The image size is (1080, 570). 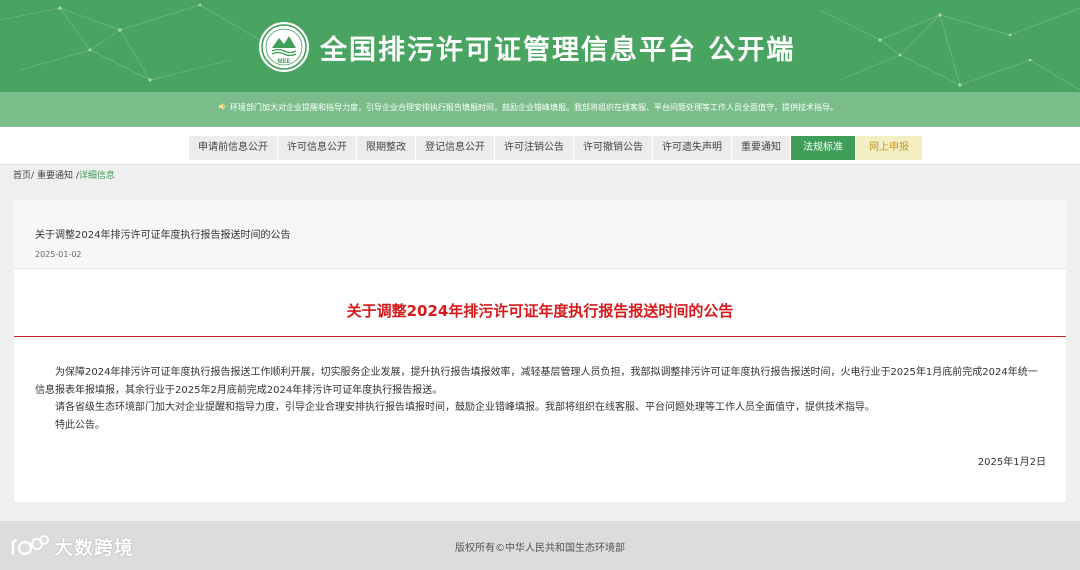 I want to click on breadcrumb: 首页/ 重要通知 /详细信息, so click(x=64, y=174).